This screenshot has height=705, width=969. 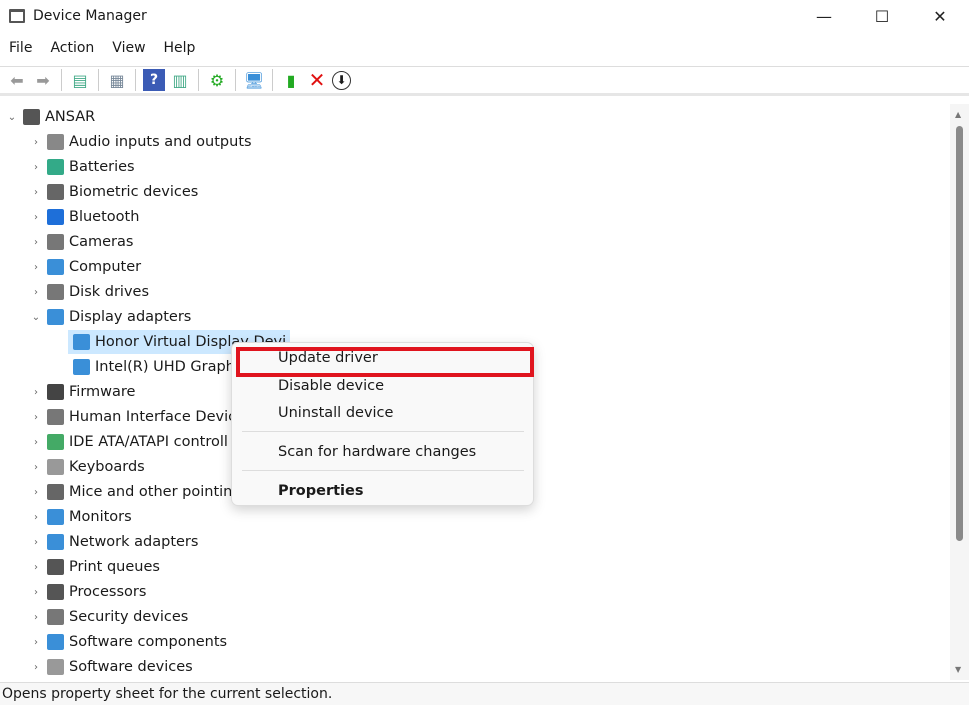 I want to click on back-icon: ⬅, so click(x=17, y=80).